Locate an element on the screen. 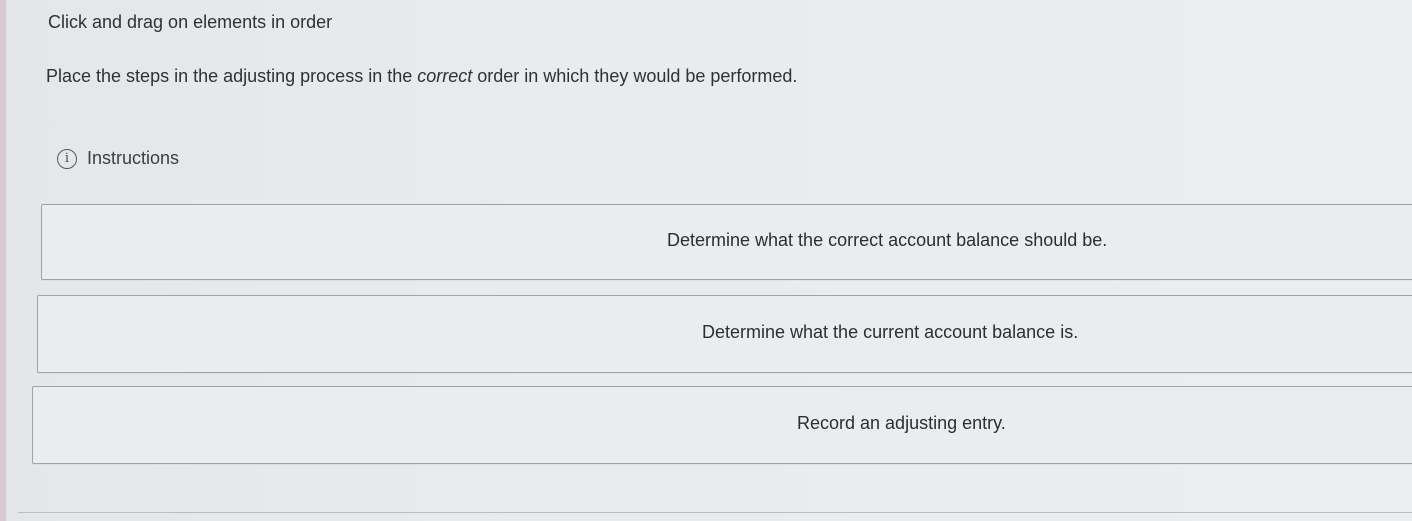 This screenshot has width=1412, height=521. divider is located at coordinates (715, 512).